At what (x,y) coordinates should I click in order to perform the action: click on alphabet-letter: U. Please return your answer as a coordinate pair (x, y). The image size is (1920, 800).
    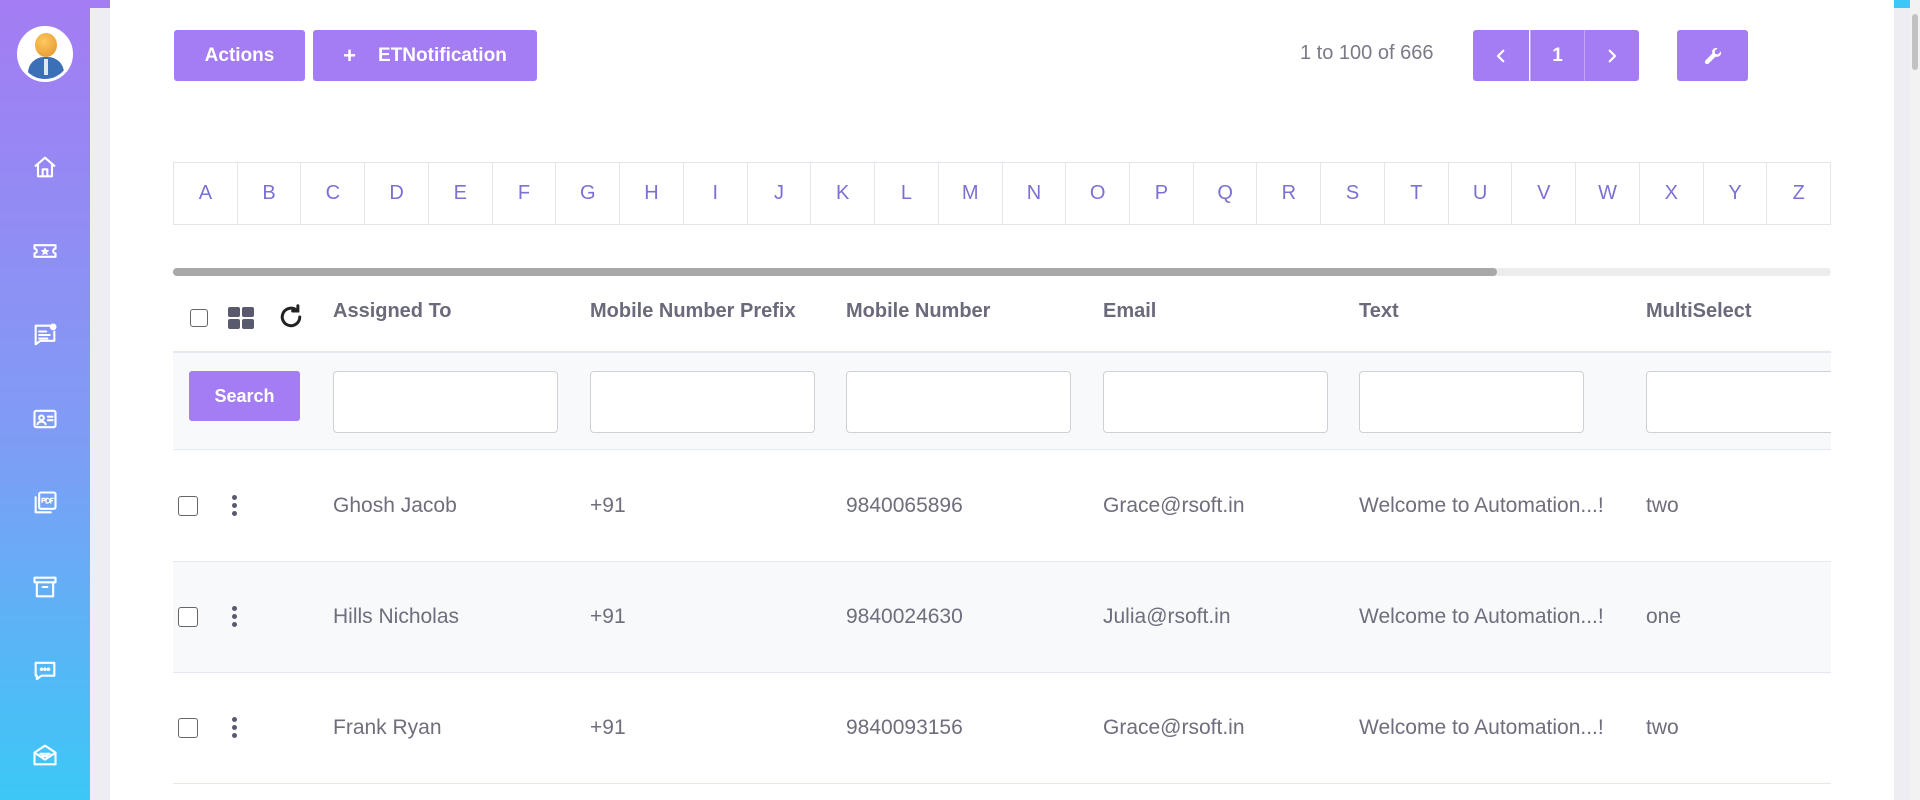
    Looking at the image, I should click on (1481, 193).